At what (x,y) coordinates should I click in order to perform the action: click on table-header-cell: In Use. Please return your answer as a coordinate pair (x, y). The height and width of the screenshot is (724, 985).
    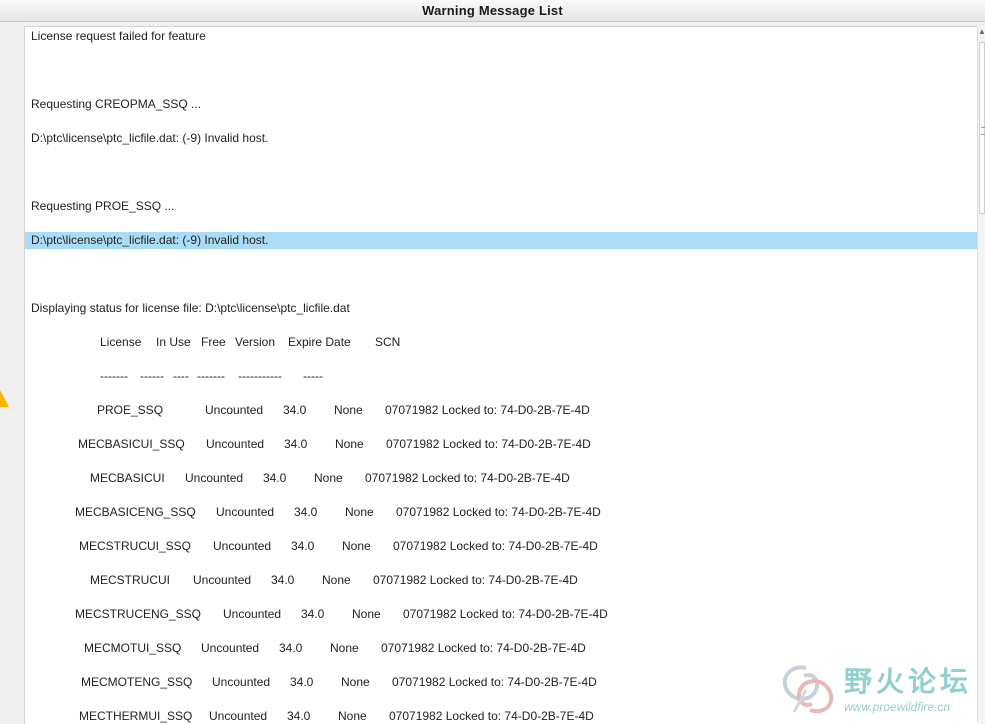
    Looking at the image, I should click on (173, 342).